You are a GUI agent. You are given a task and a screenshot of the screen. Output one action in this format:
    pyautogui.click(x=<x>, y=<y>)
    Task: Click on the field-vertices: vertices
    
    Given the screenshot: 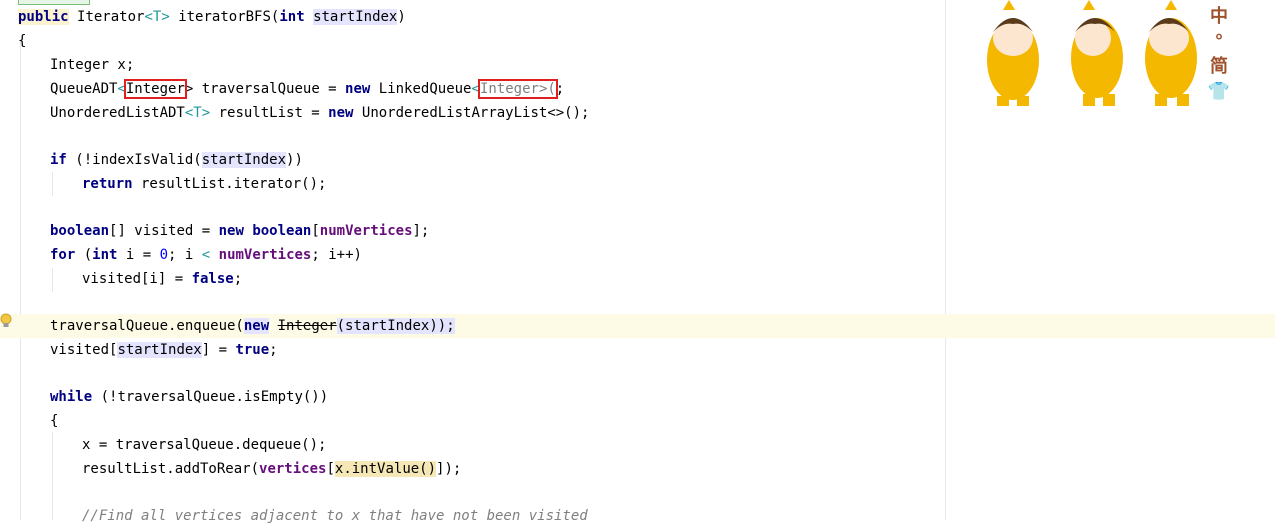 What is the action you would take?
    pyautogui.click(x=293, y=469)
    